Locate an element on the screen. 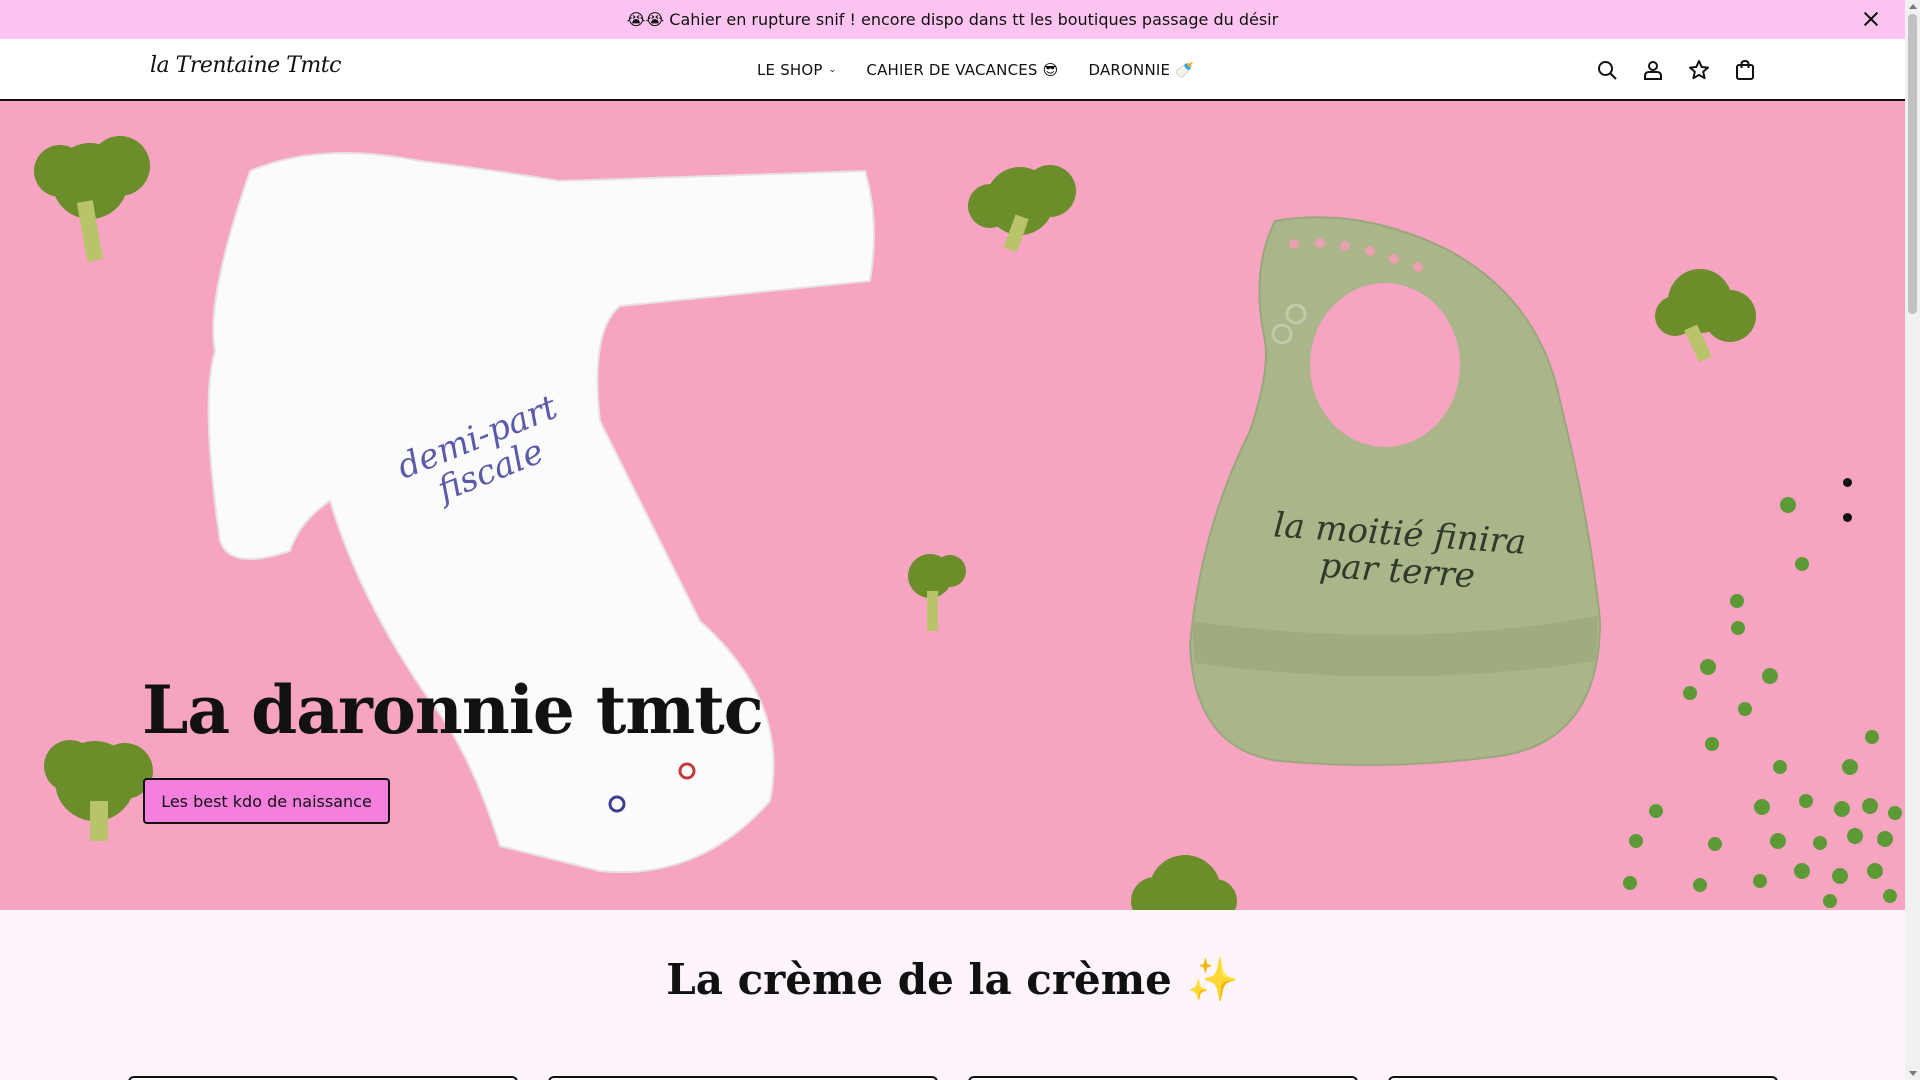  scrollbar-thumb is located at coordinates (1912, 164).